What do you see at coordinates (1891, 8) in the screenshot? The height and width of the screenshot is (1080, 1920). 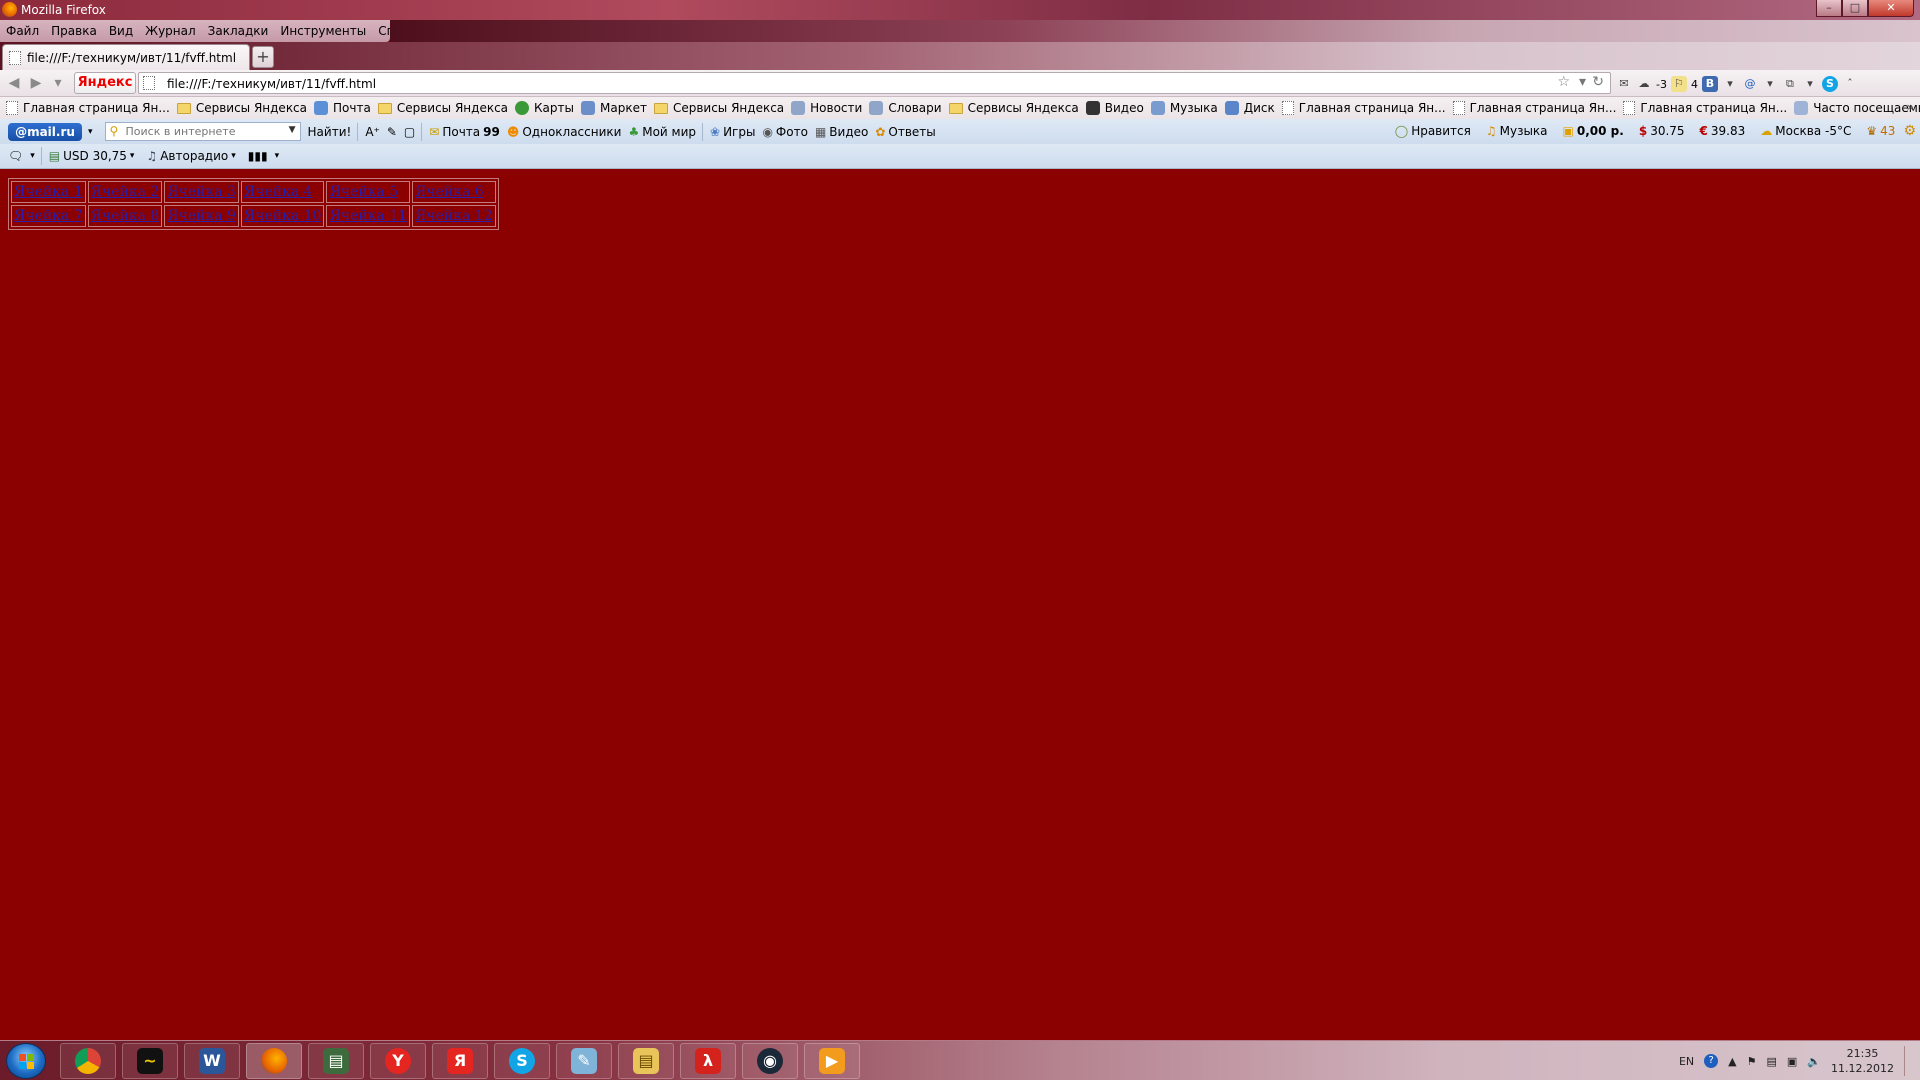 I see `close-button: ✕` at bounding box center [1891, 8].